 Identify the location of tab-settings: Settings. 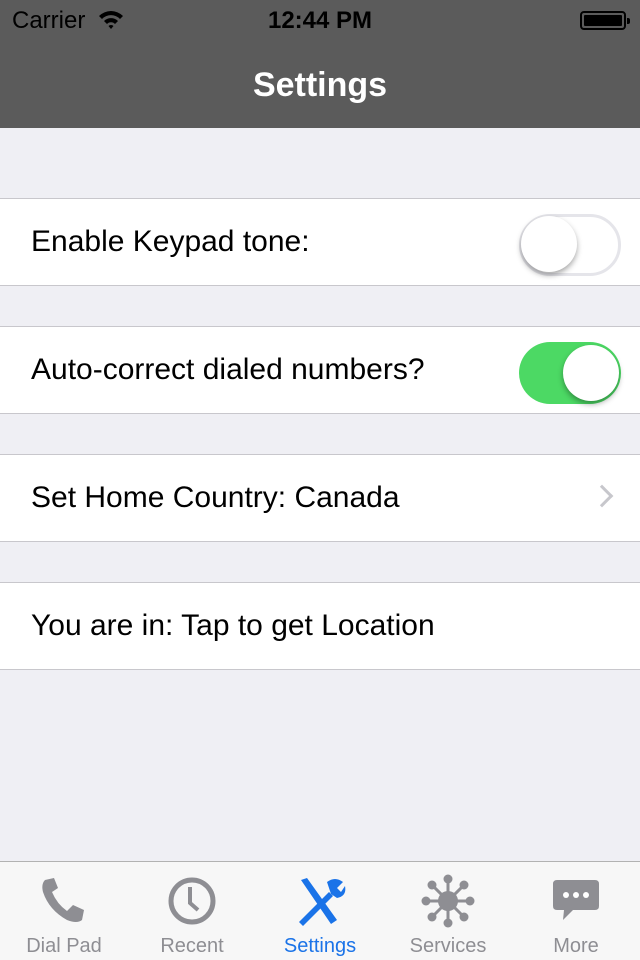
(320, 911).